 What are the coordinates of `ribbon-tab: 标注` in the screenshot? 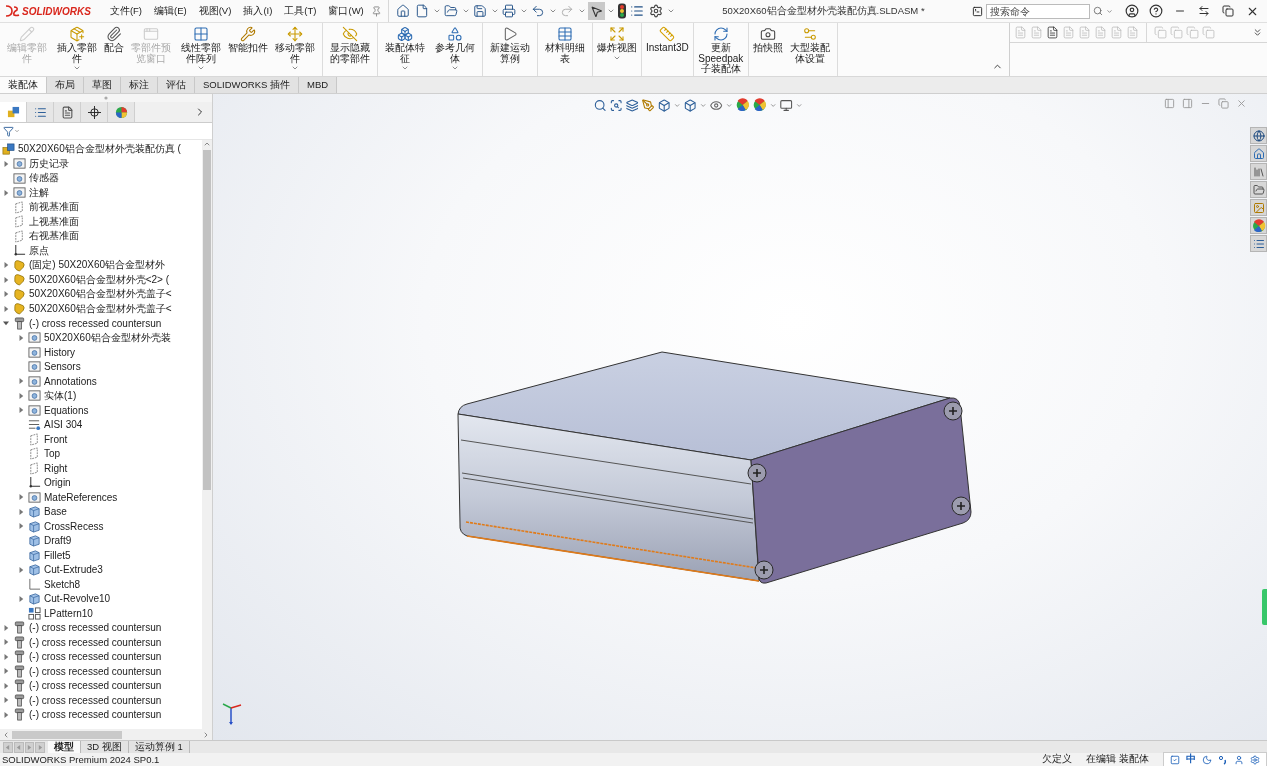 It's located at (139, 85).